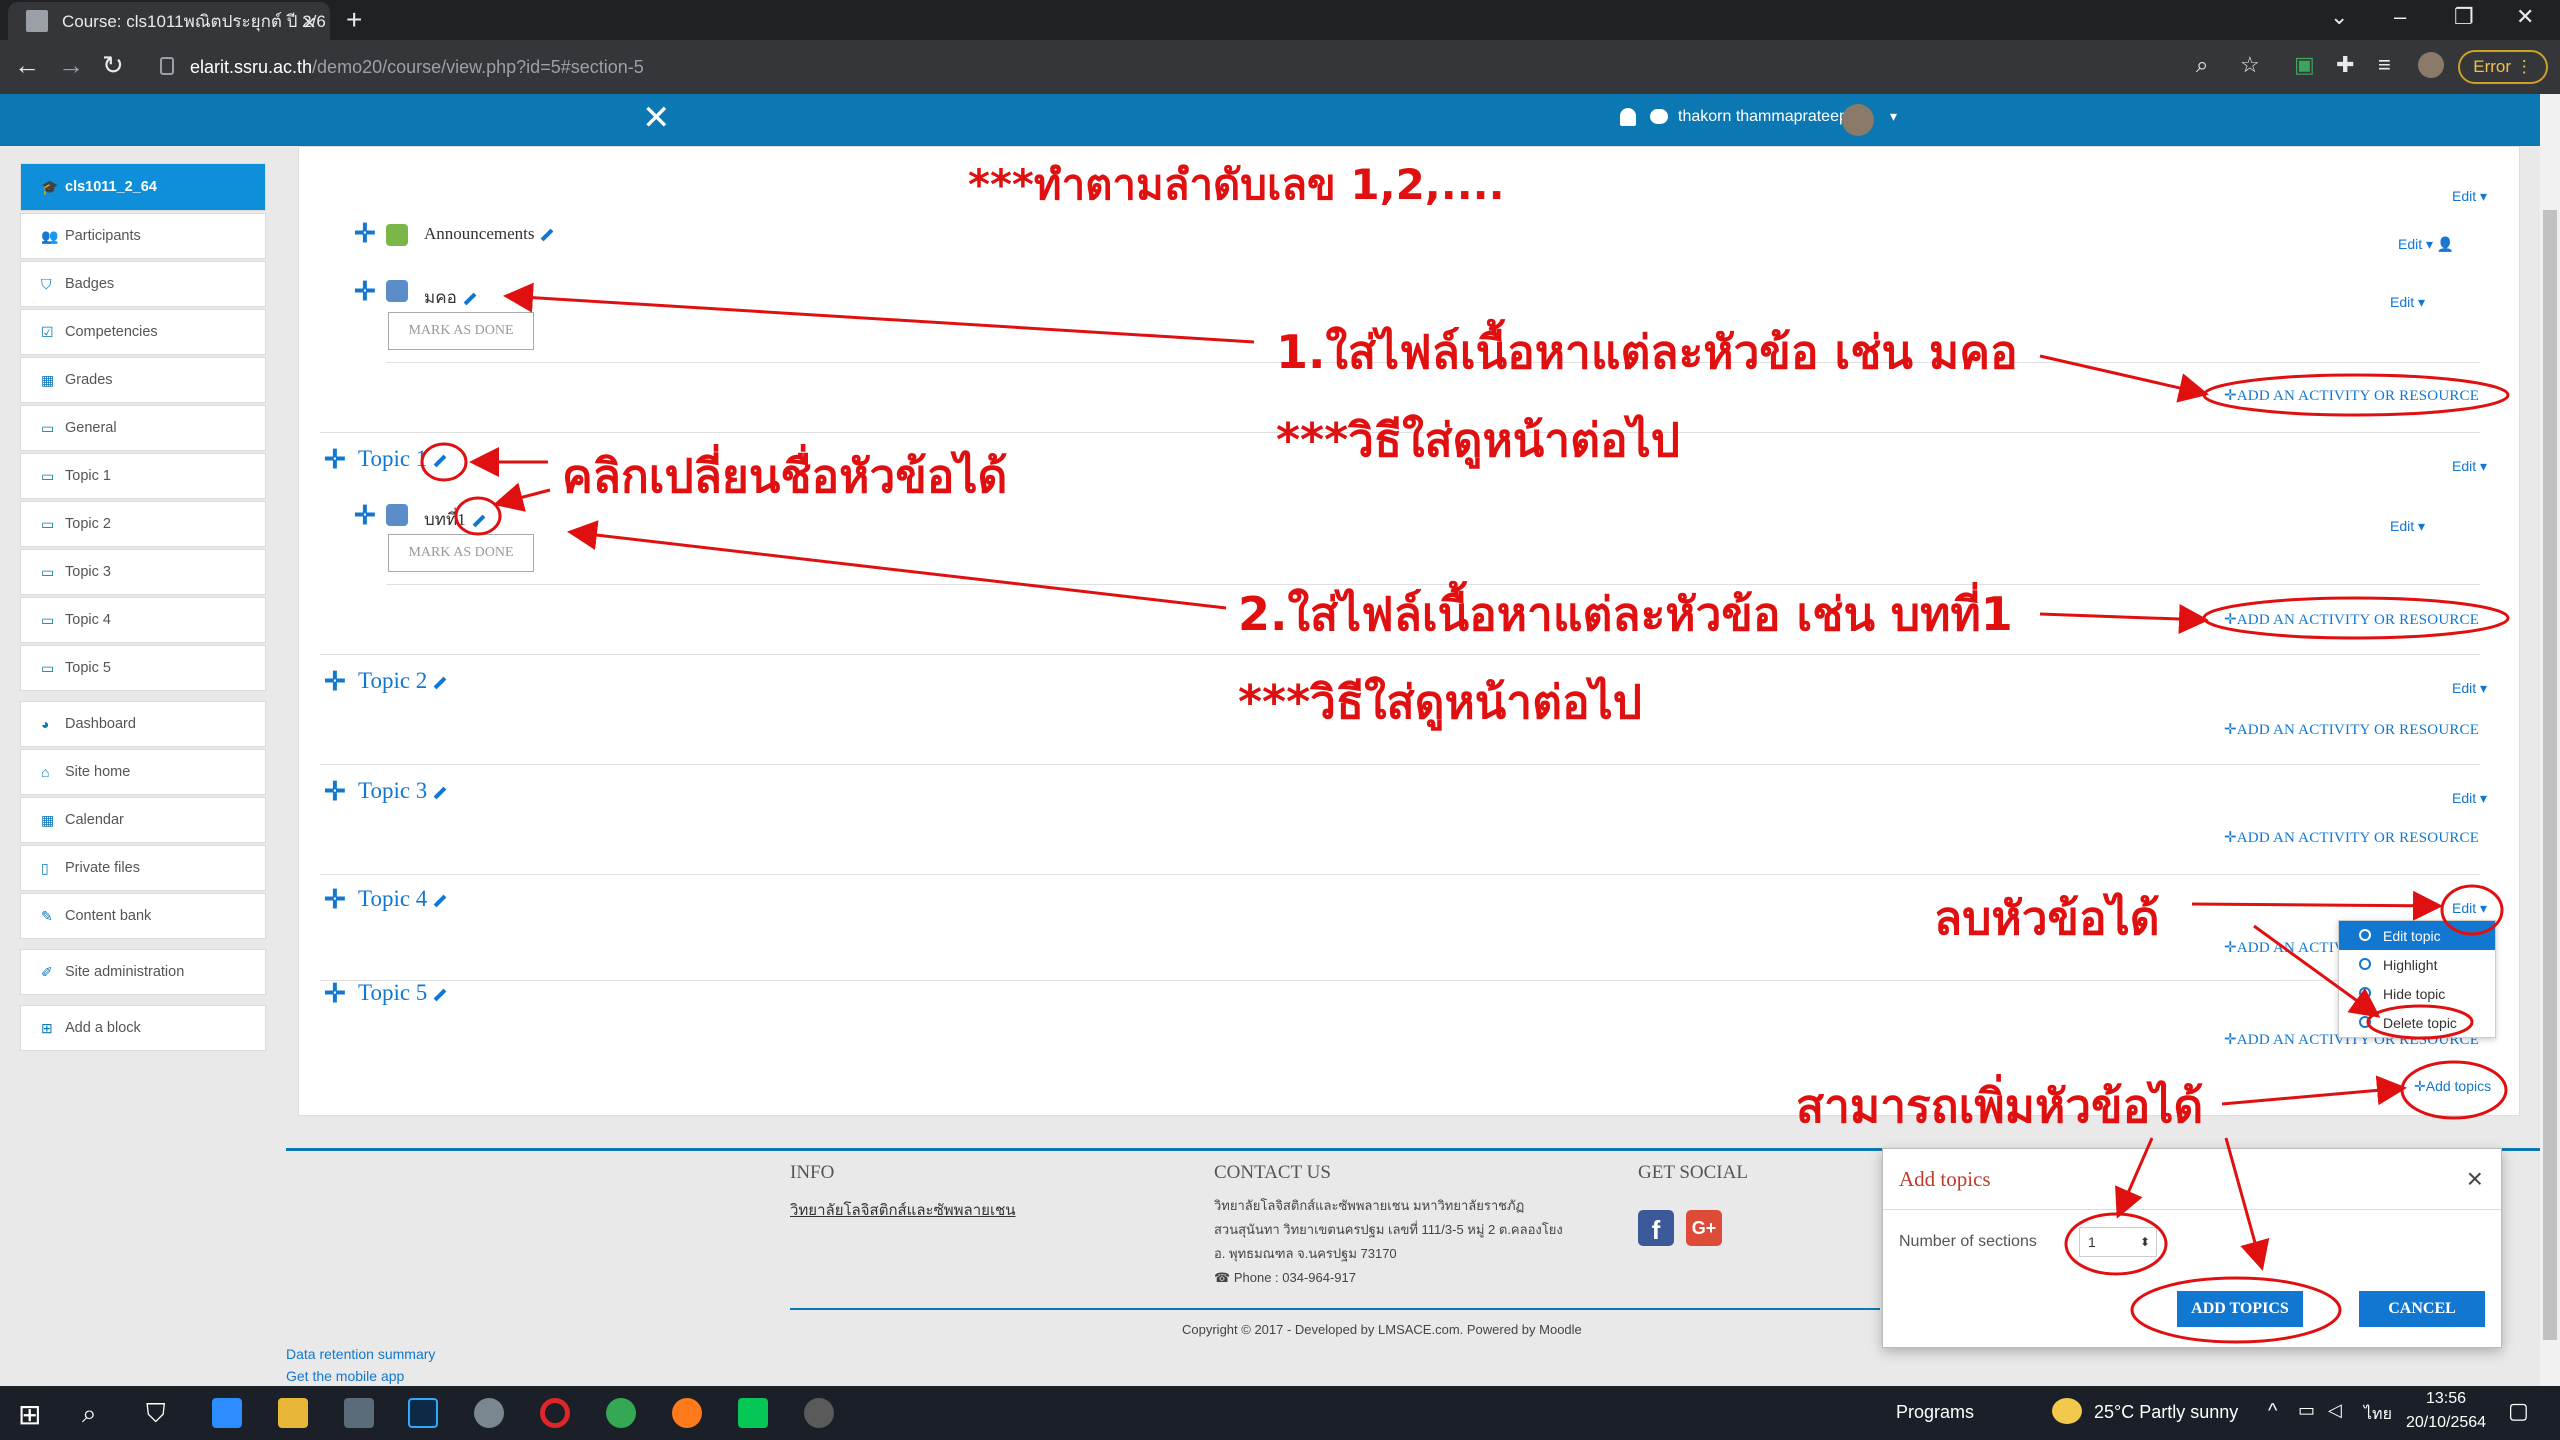 This screenshot has height=1440, width=2560. What do you see at coordinates (359, 1413) in the screenshot?
I see `calculator-icon` at bounding box center [359, 1413].